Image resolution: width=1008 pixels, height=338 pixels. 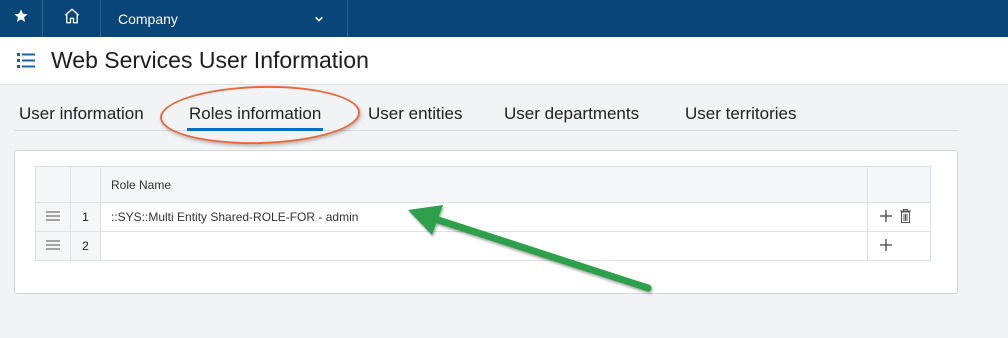 What do you see at coordinates (85, 184) in the screenshot?
I see `number-column-header` at bounding box center [85, 184].